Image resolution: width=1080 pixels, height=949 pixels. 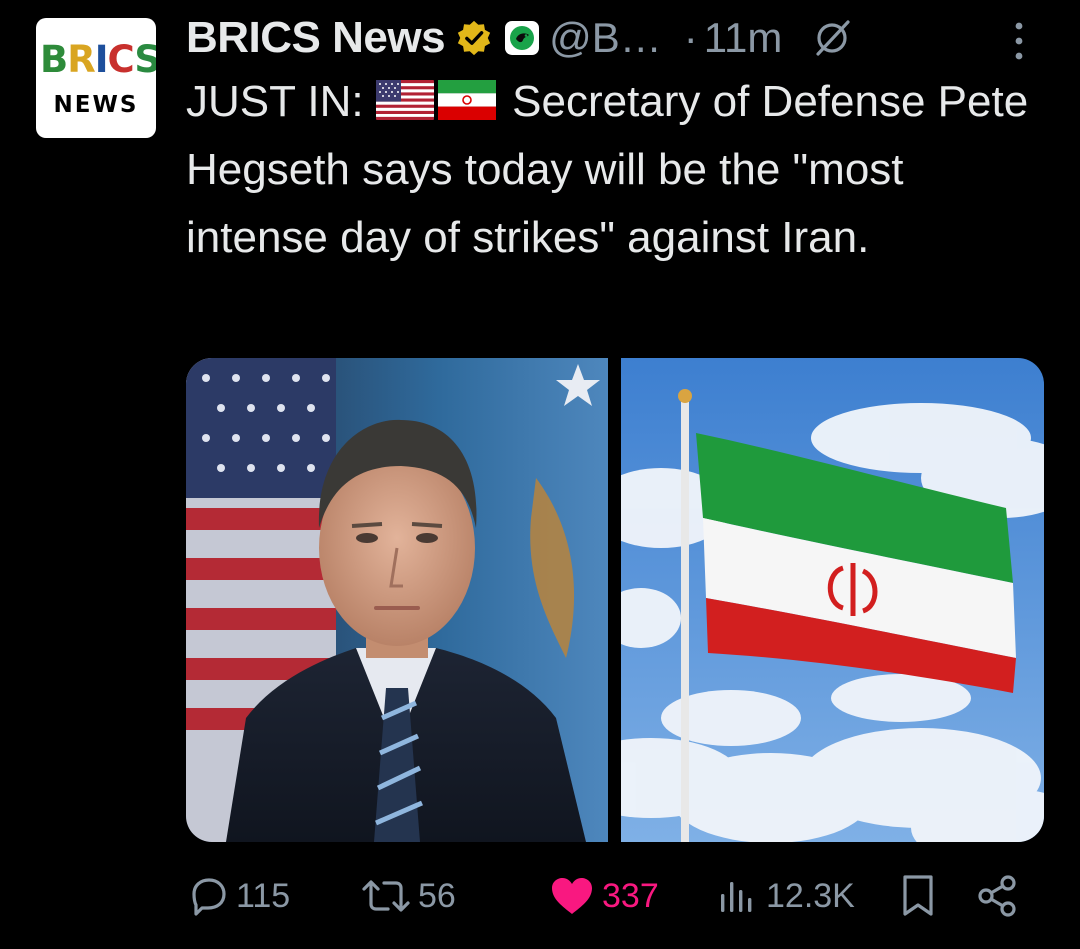 I want to click on reply-button: 115, so click(x=238, y=896).